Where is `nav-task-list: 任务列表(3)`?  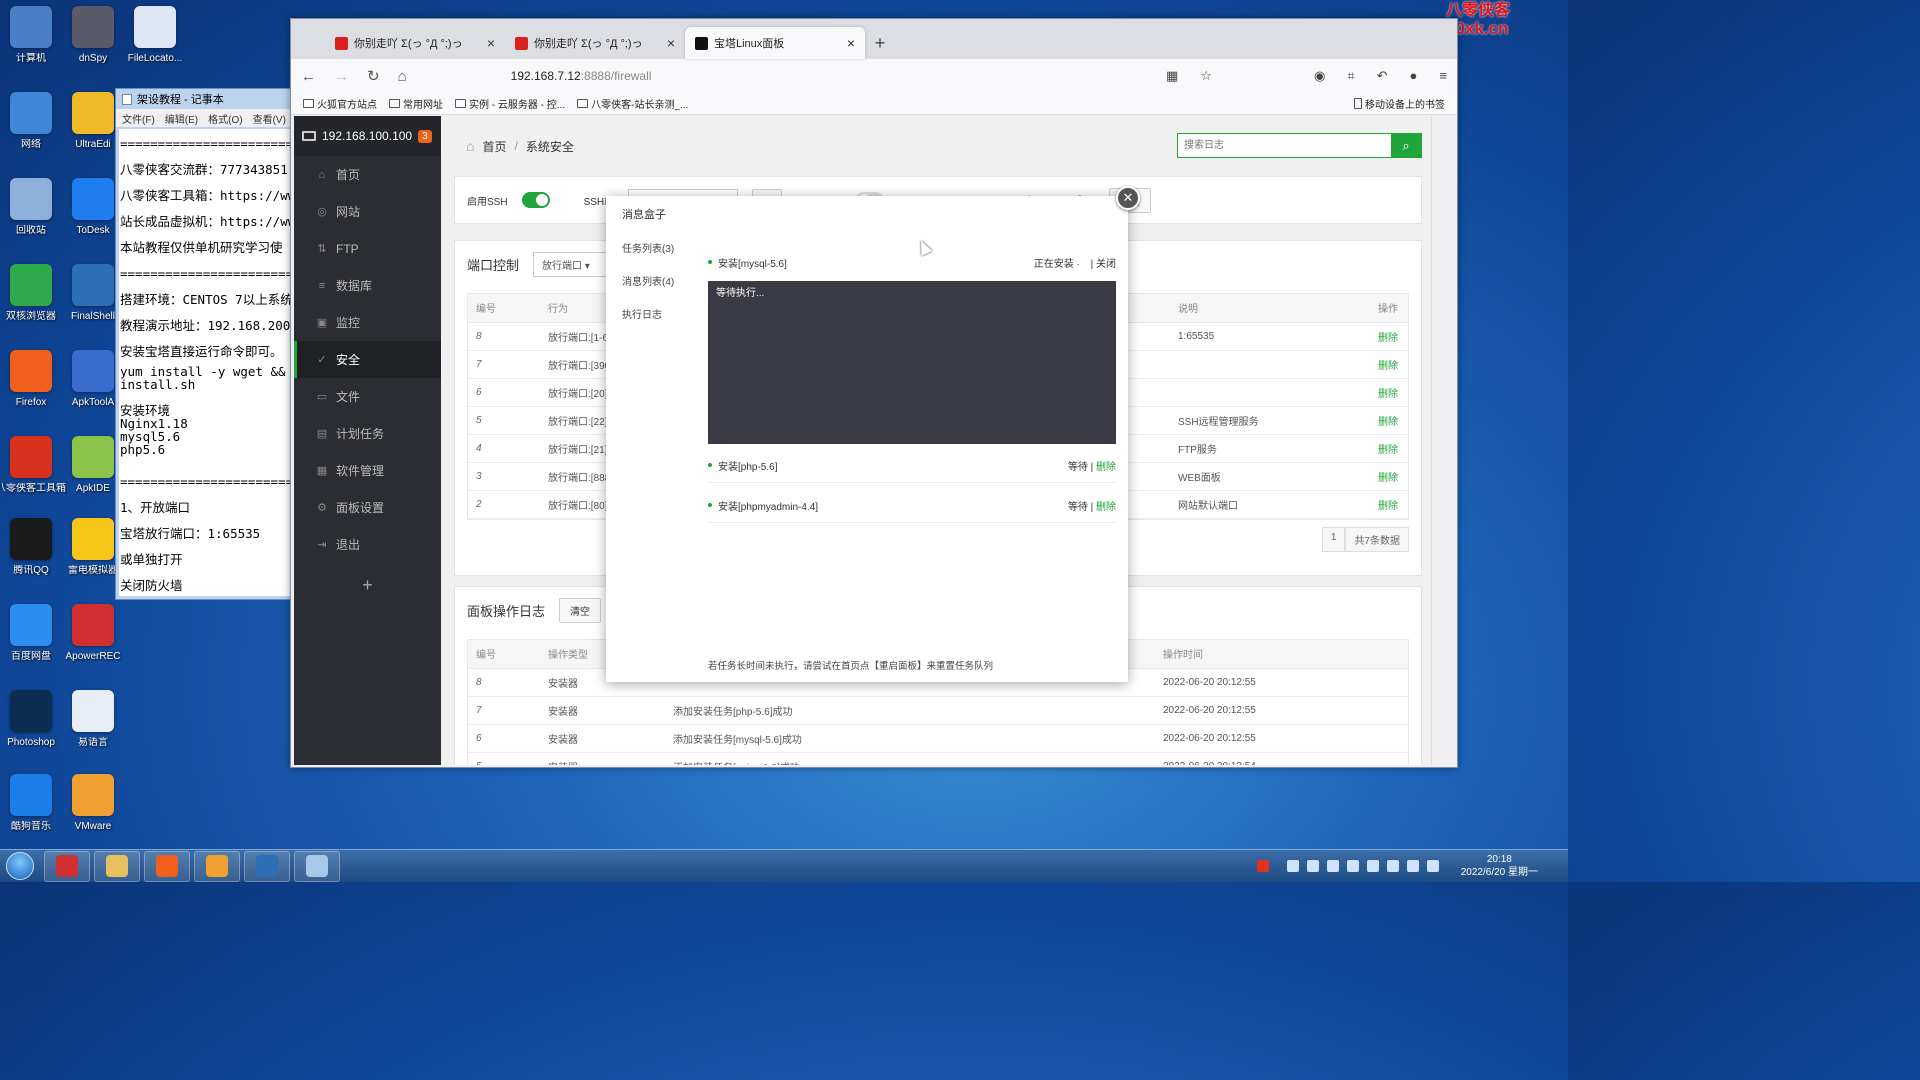
nav-task-list: 任务列表(3) is located at coordinates (648, 247).